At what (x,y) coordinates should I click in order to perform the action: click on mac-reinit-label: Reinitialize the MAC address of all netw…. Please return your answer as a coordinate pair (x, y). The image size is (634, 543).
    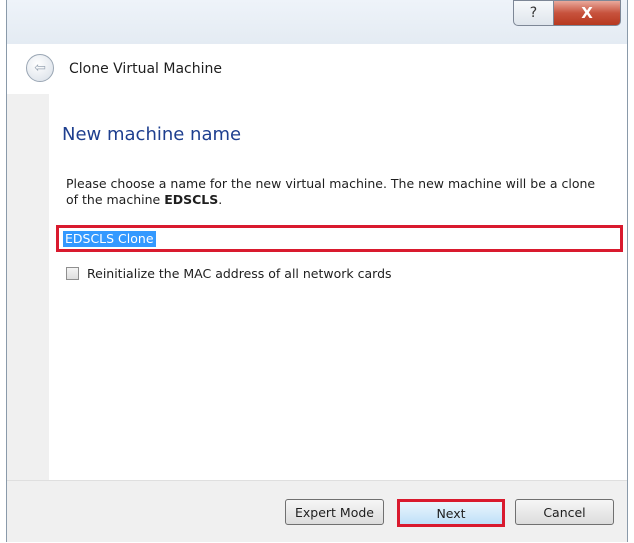
    Looking at the image, I should click on (239, 273).